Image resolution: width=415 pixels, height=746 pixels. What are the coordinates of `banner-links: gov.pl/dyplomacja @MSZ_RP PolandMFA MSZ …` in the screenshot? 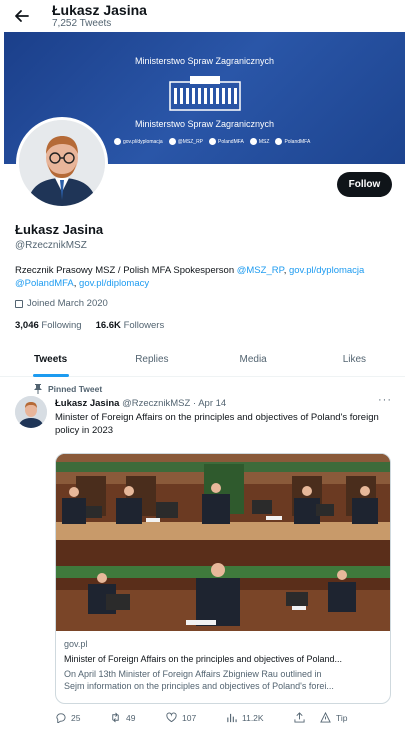 It's located at (212, 141).